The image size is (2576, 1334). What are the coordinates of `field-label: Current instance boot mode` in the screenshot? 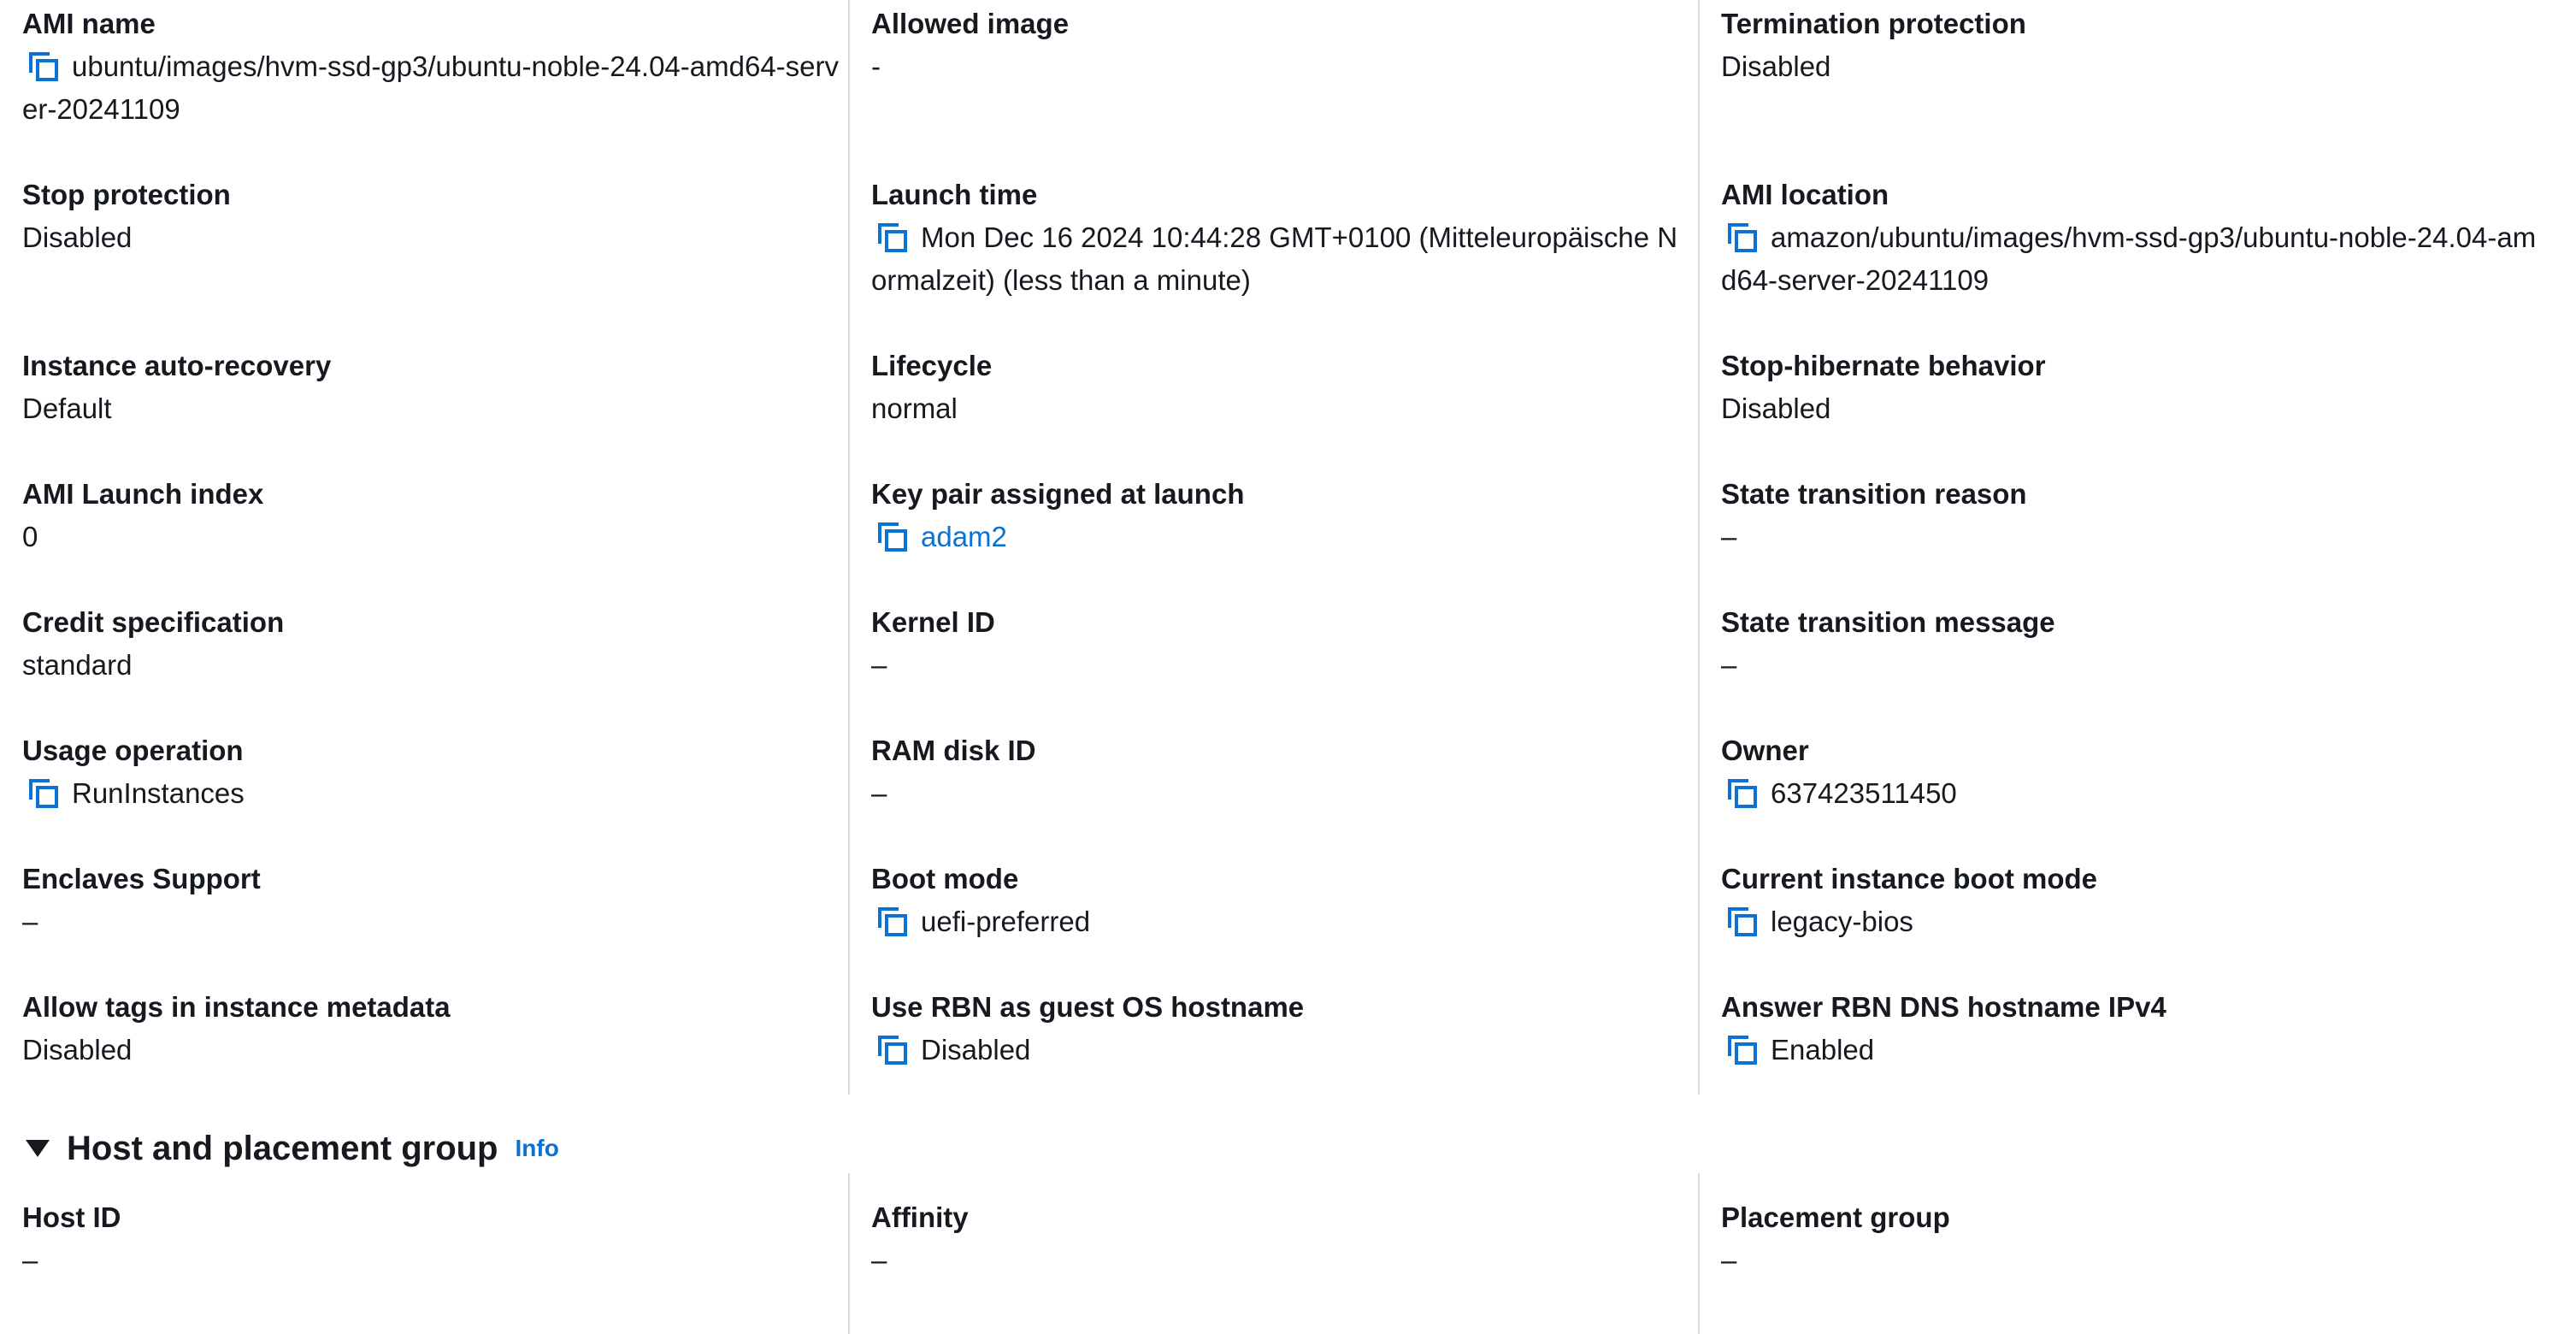 It's located at (1909, 878).